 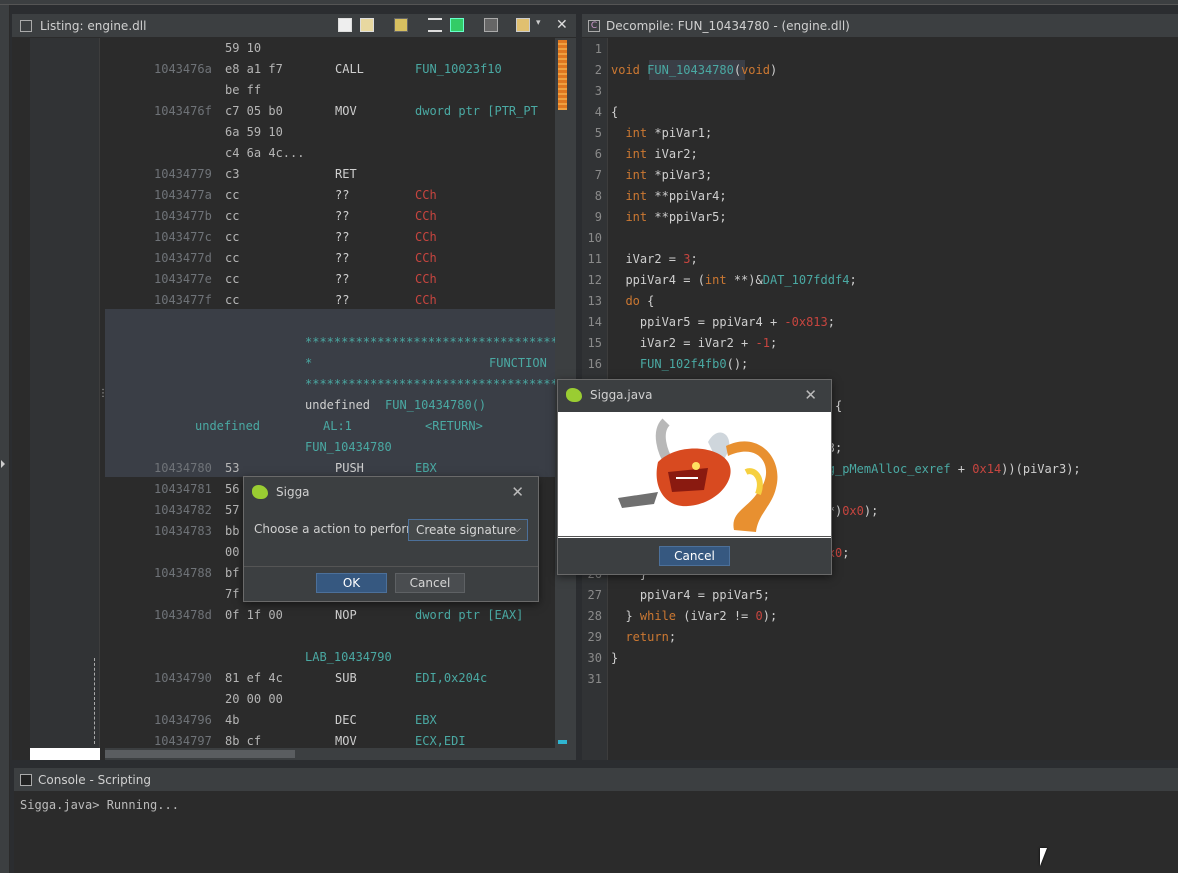 I want to click on param-type: undefined, so click(x=228, y=426).